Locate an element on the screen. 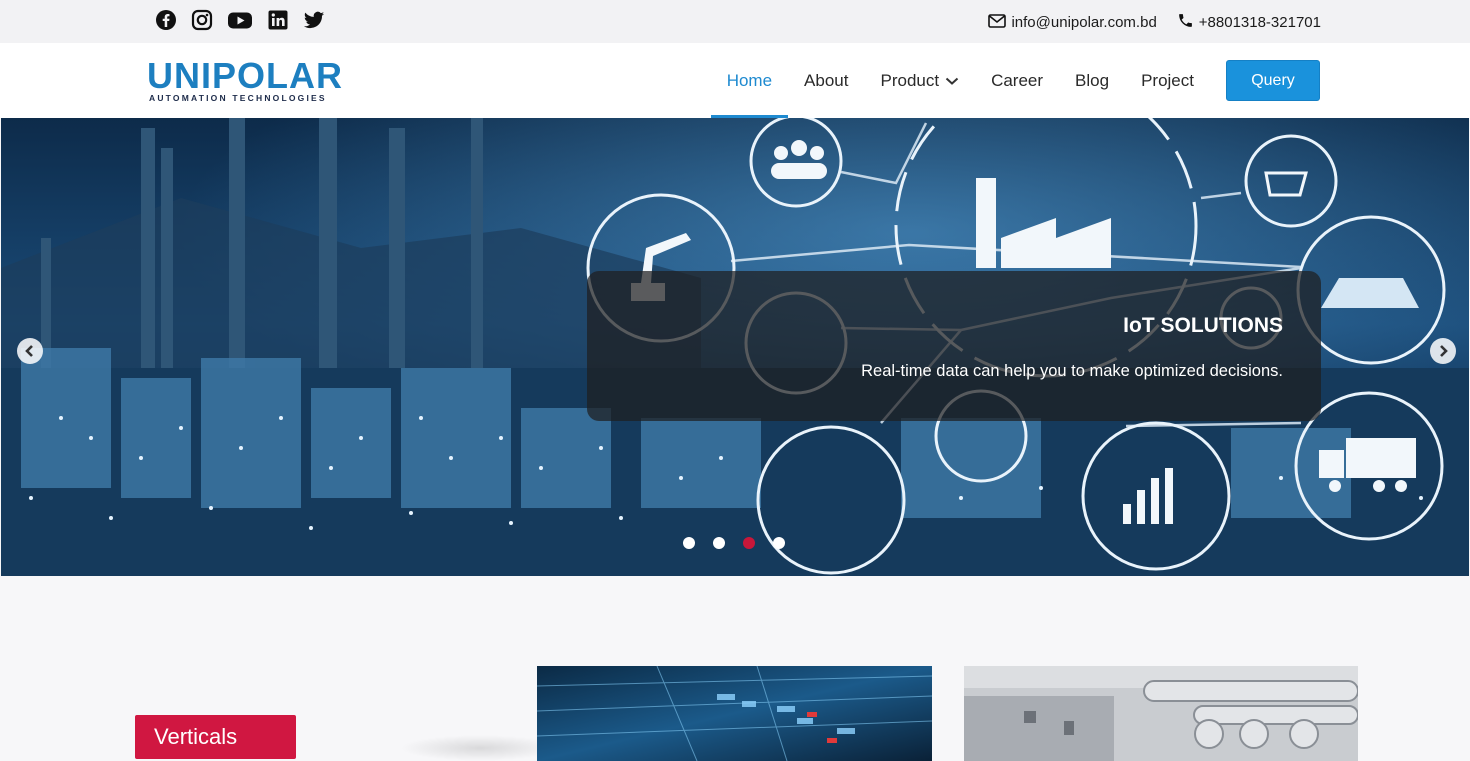  chevron-left-icon is located at coordinates (29, 351).